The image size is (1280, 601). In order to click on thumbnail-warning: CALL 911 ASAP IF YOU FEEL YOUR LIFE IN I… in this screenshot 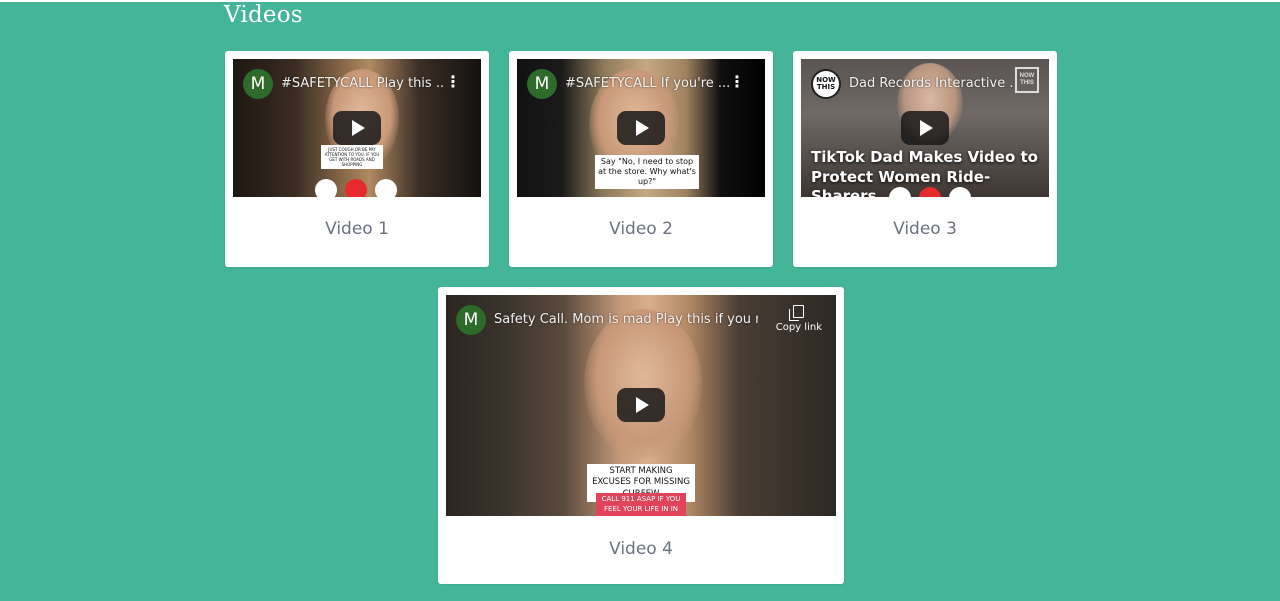, I will do `click(641, 504)`.